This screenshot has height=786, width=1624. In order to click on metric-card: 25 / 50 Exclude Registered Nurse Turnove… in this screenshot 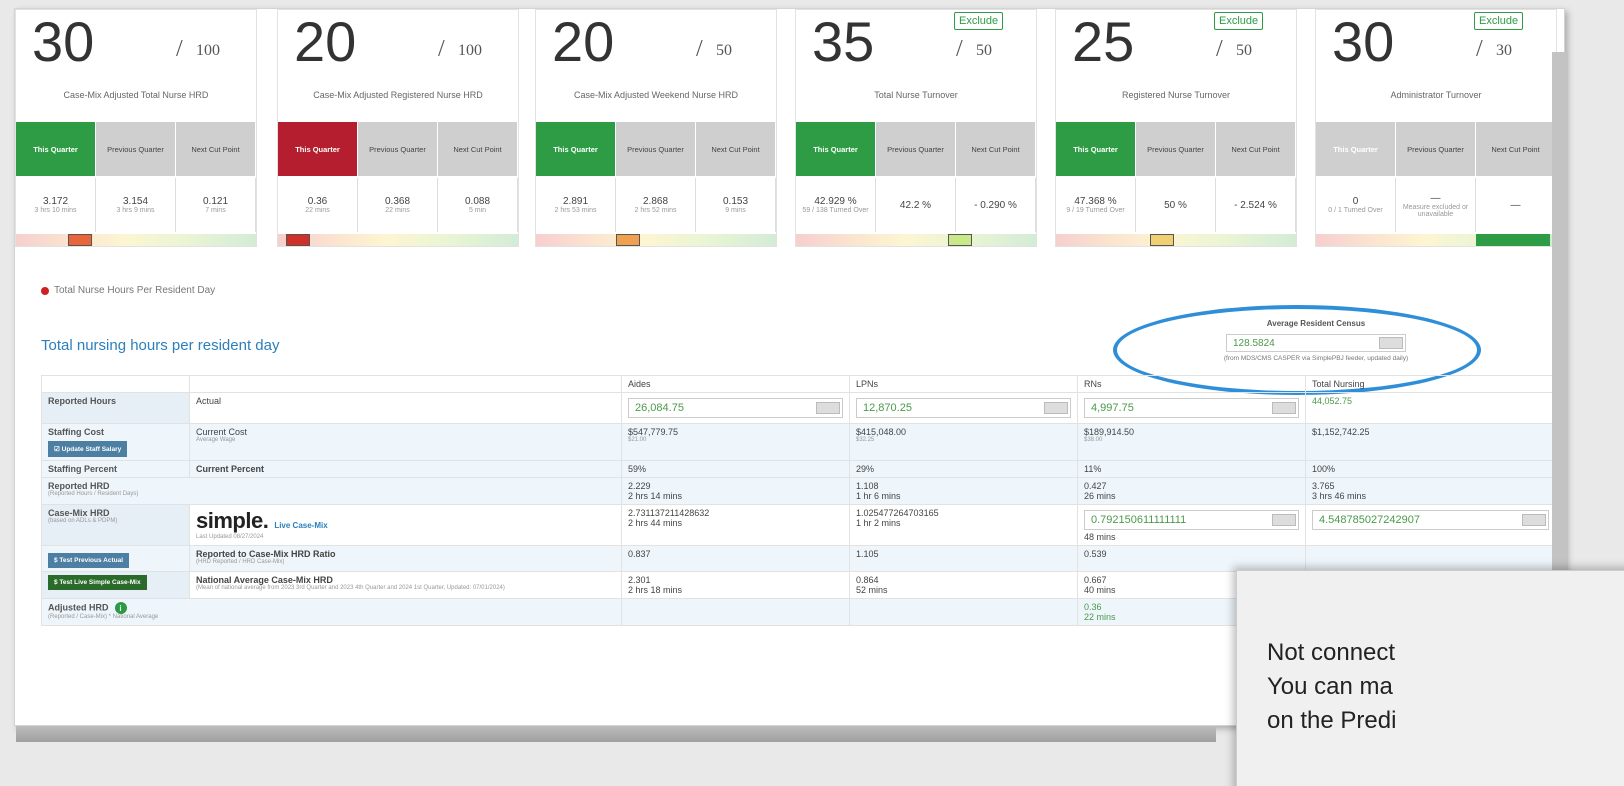, I will do `click(1176, 128)`.